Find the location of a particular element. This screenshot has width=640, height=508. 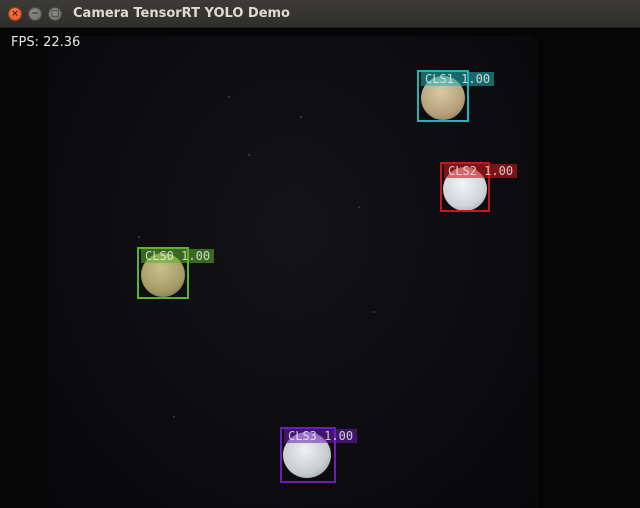

detection-label: CLS3 1.00 is located at coordinates (321, 436).